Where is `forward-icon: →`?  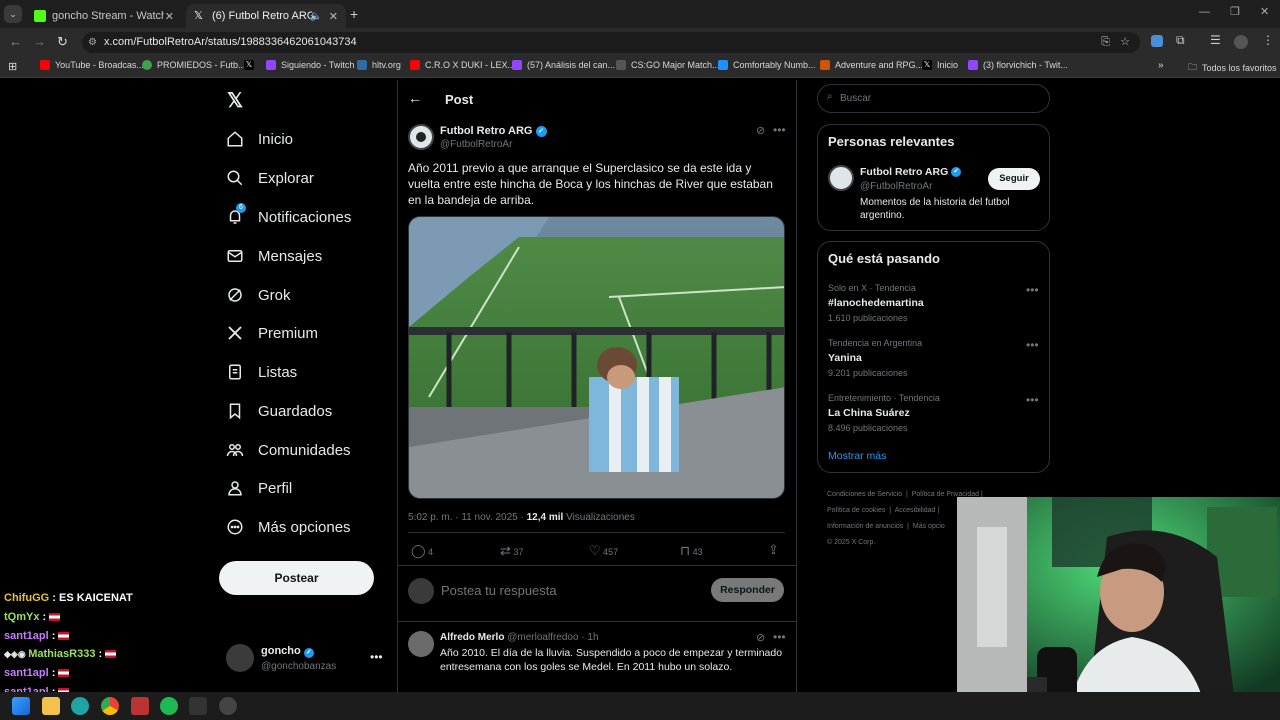 forward-icon: → is located at coordinates (39, 41).